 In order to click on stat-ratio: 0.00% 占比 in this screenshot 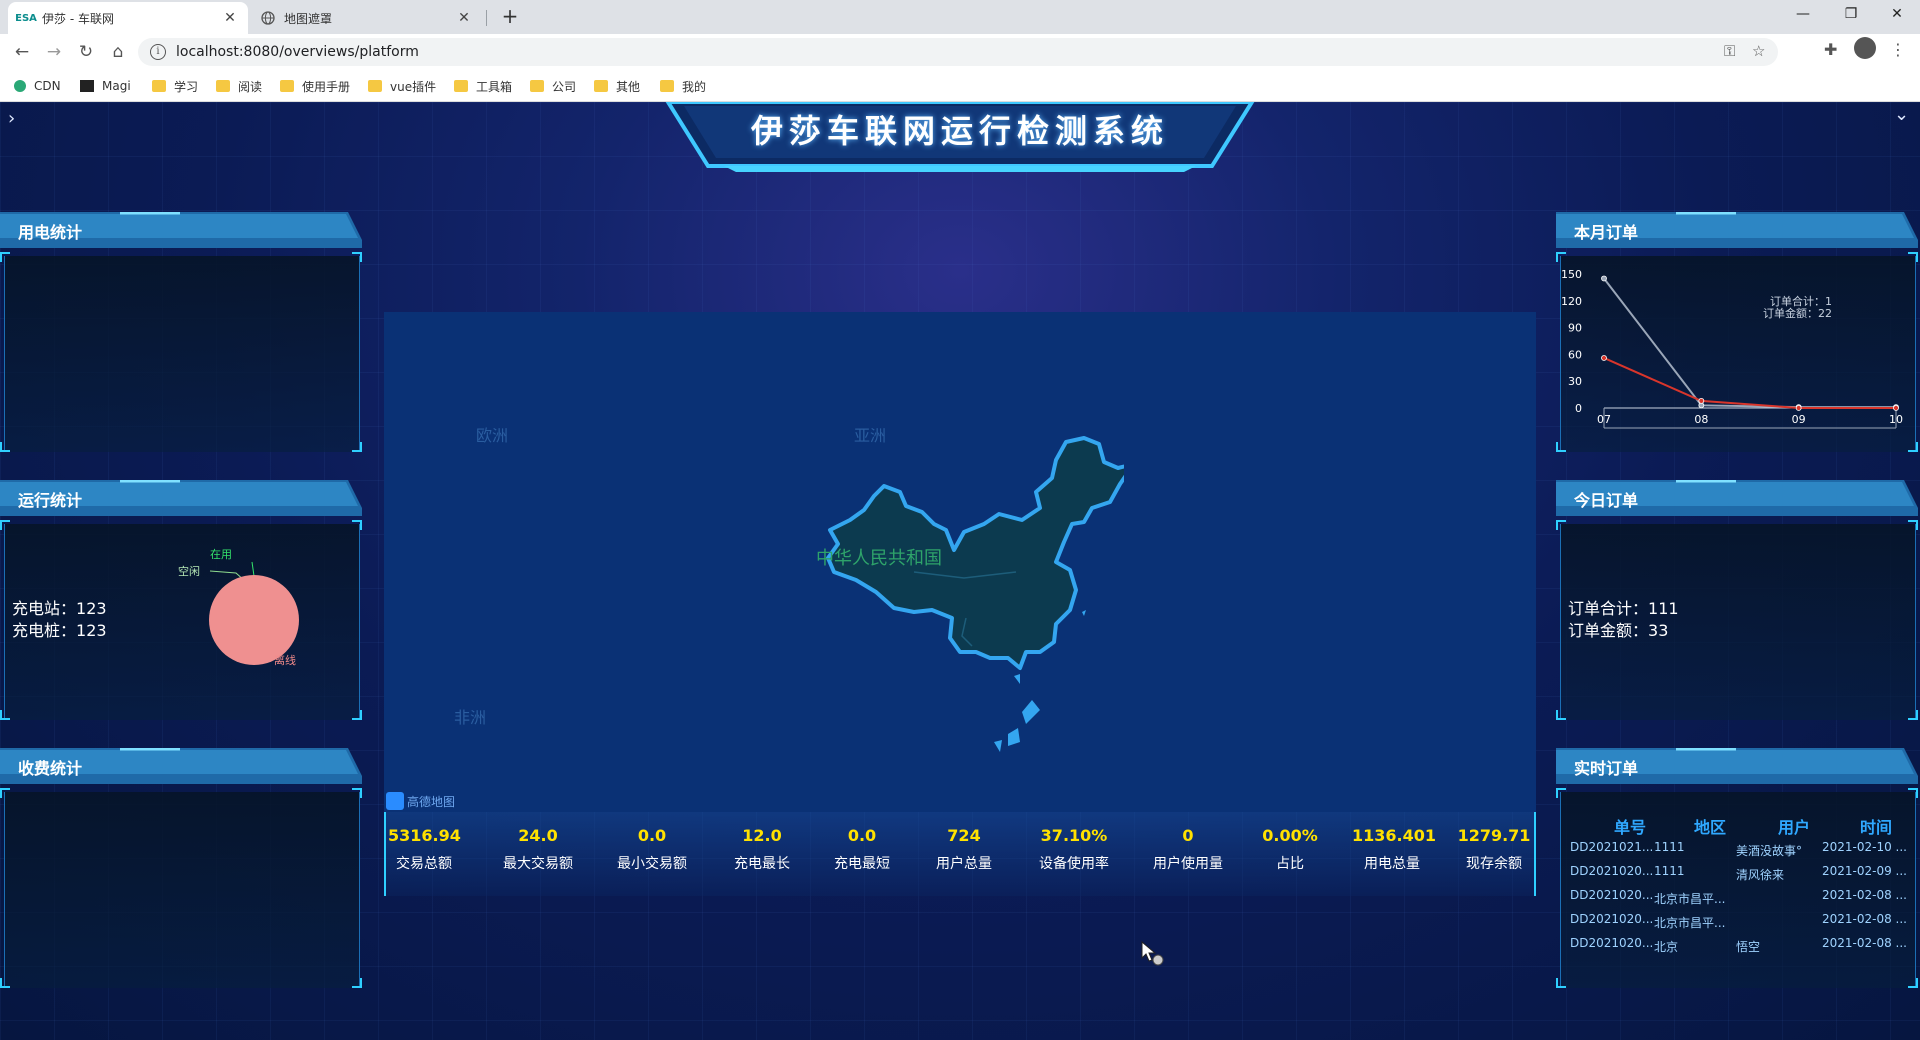, I will do `click(1290, 849)`.